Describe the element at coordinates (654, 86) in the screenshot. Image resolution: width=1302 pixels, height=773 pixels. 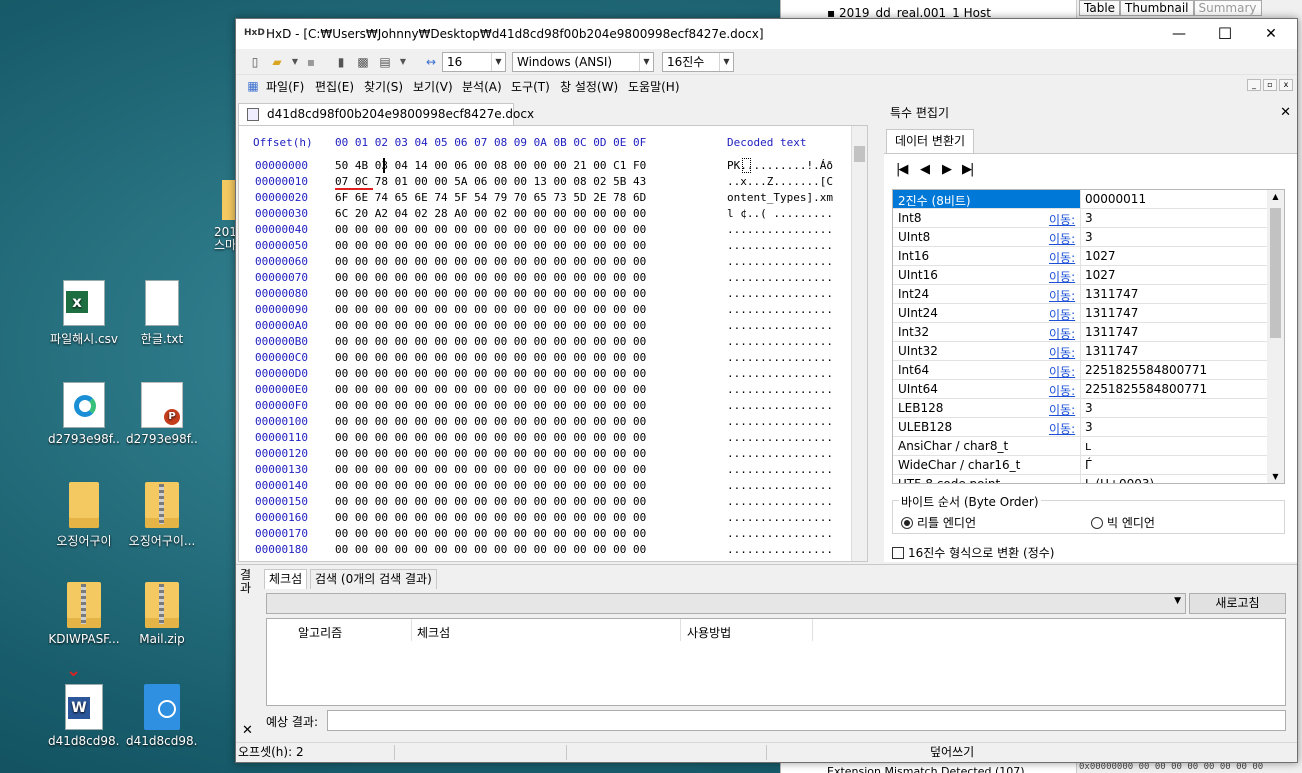
I see `menu-help: 도움말(H)` at that location.